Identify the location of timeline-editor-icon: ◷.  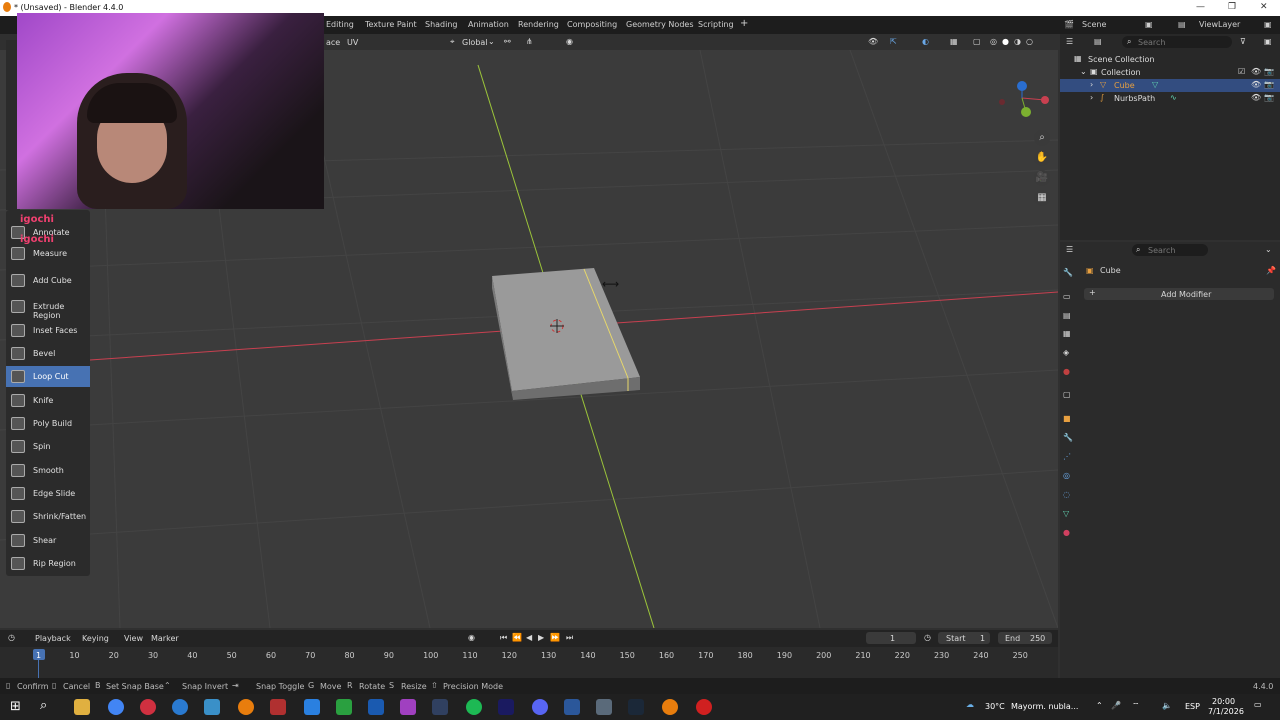
(11, 637).